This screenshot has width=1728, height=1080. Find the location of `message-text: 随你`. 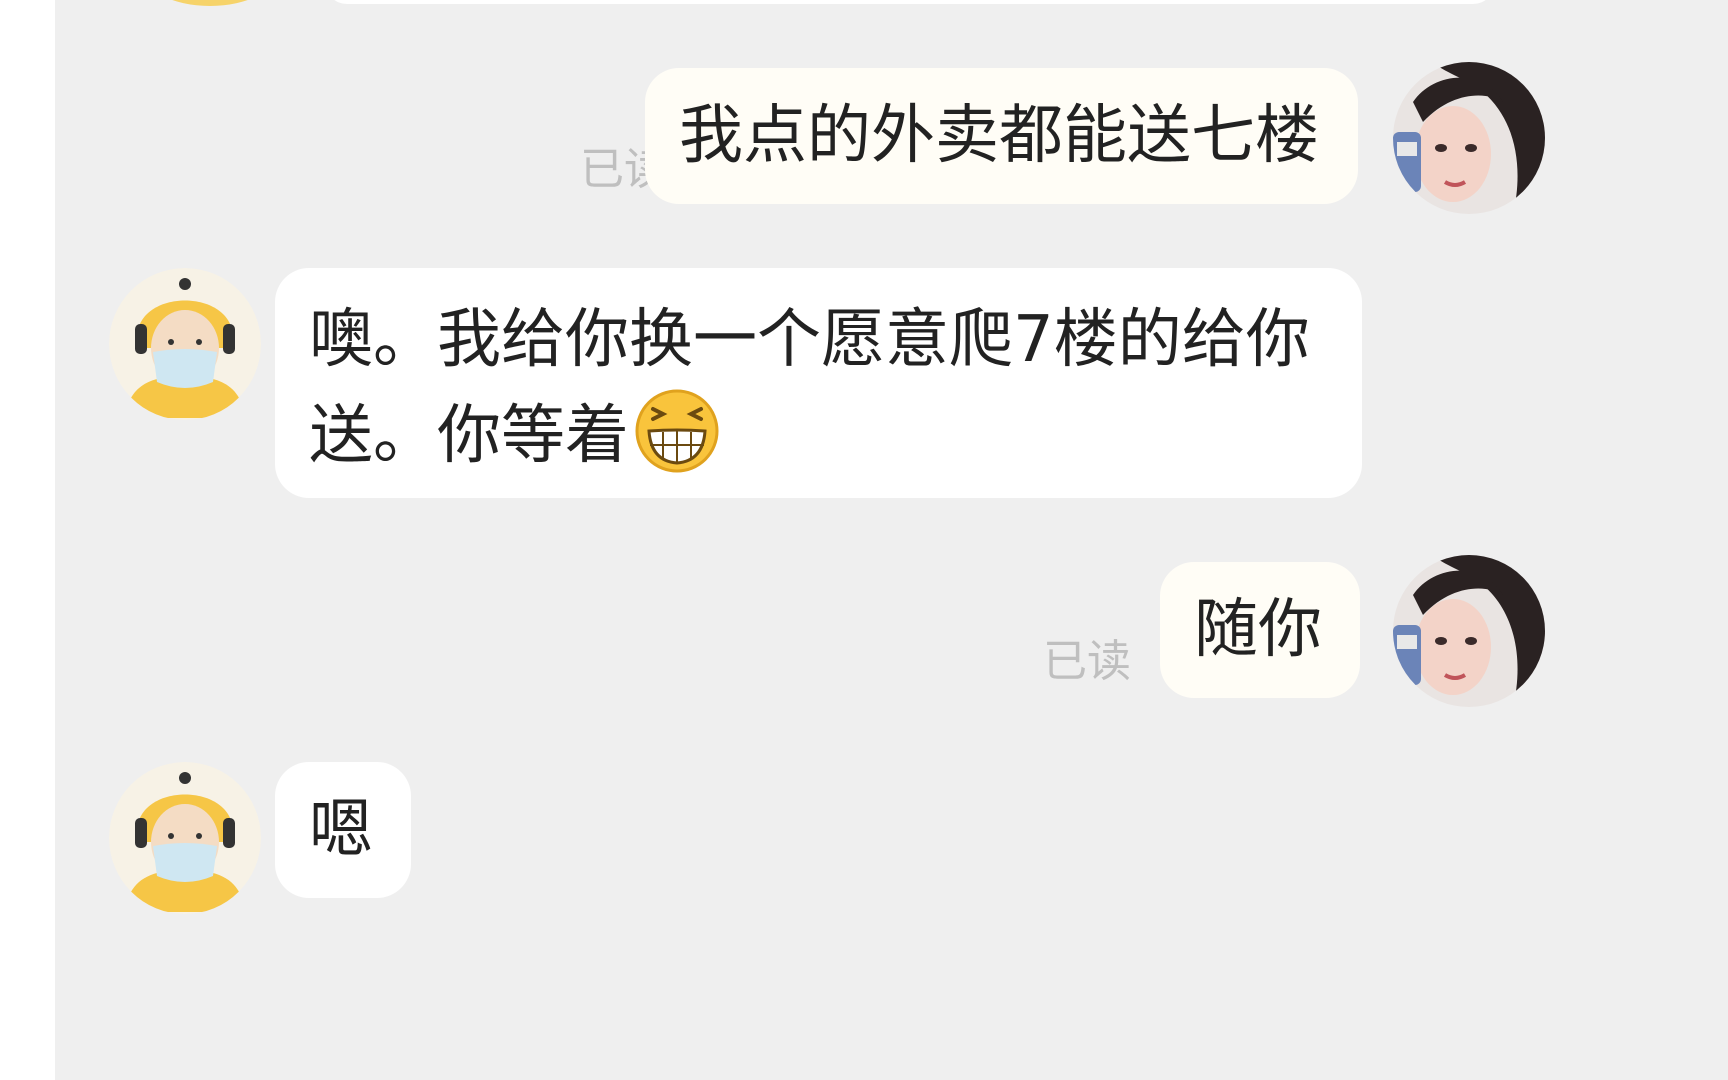

message-text: 随你 is located at coordinates (1258, 630).